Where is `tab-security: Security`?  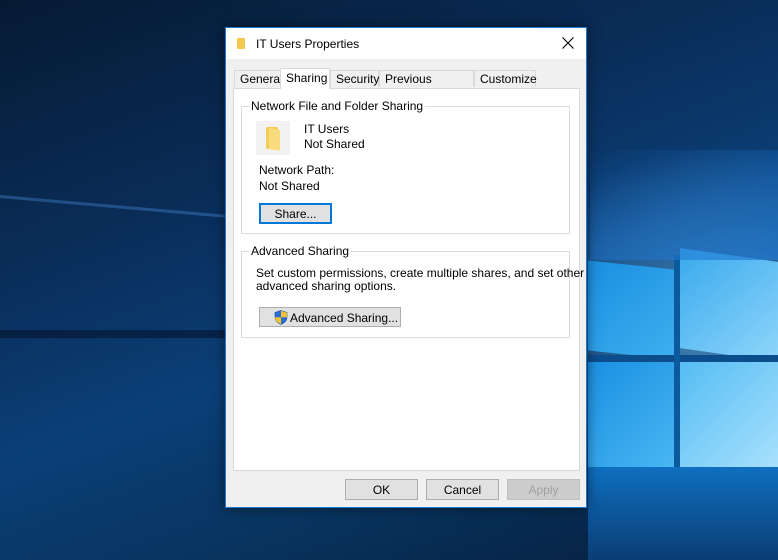
tab-security: Security is located at coordinates (354, 78).